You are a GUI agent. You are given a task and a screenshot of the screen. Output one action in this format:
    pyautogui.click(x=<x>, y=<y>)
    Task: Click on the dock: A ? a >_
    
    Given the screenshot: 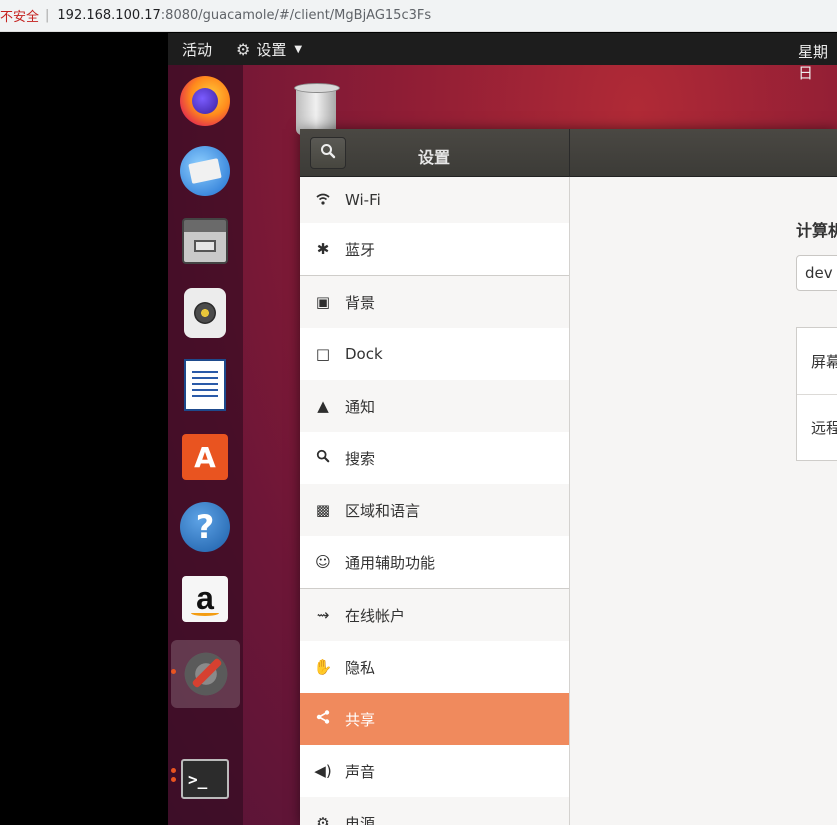 What is the action you would take?
    pyautogui.click(x=205, y=445)
    